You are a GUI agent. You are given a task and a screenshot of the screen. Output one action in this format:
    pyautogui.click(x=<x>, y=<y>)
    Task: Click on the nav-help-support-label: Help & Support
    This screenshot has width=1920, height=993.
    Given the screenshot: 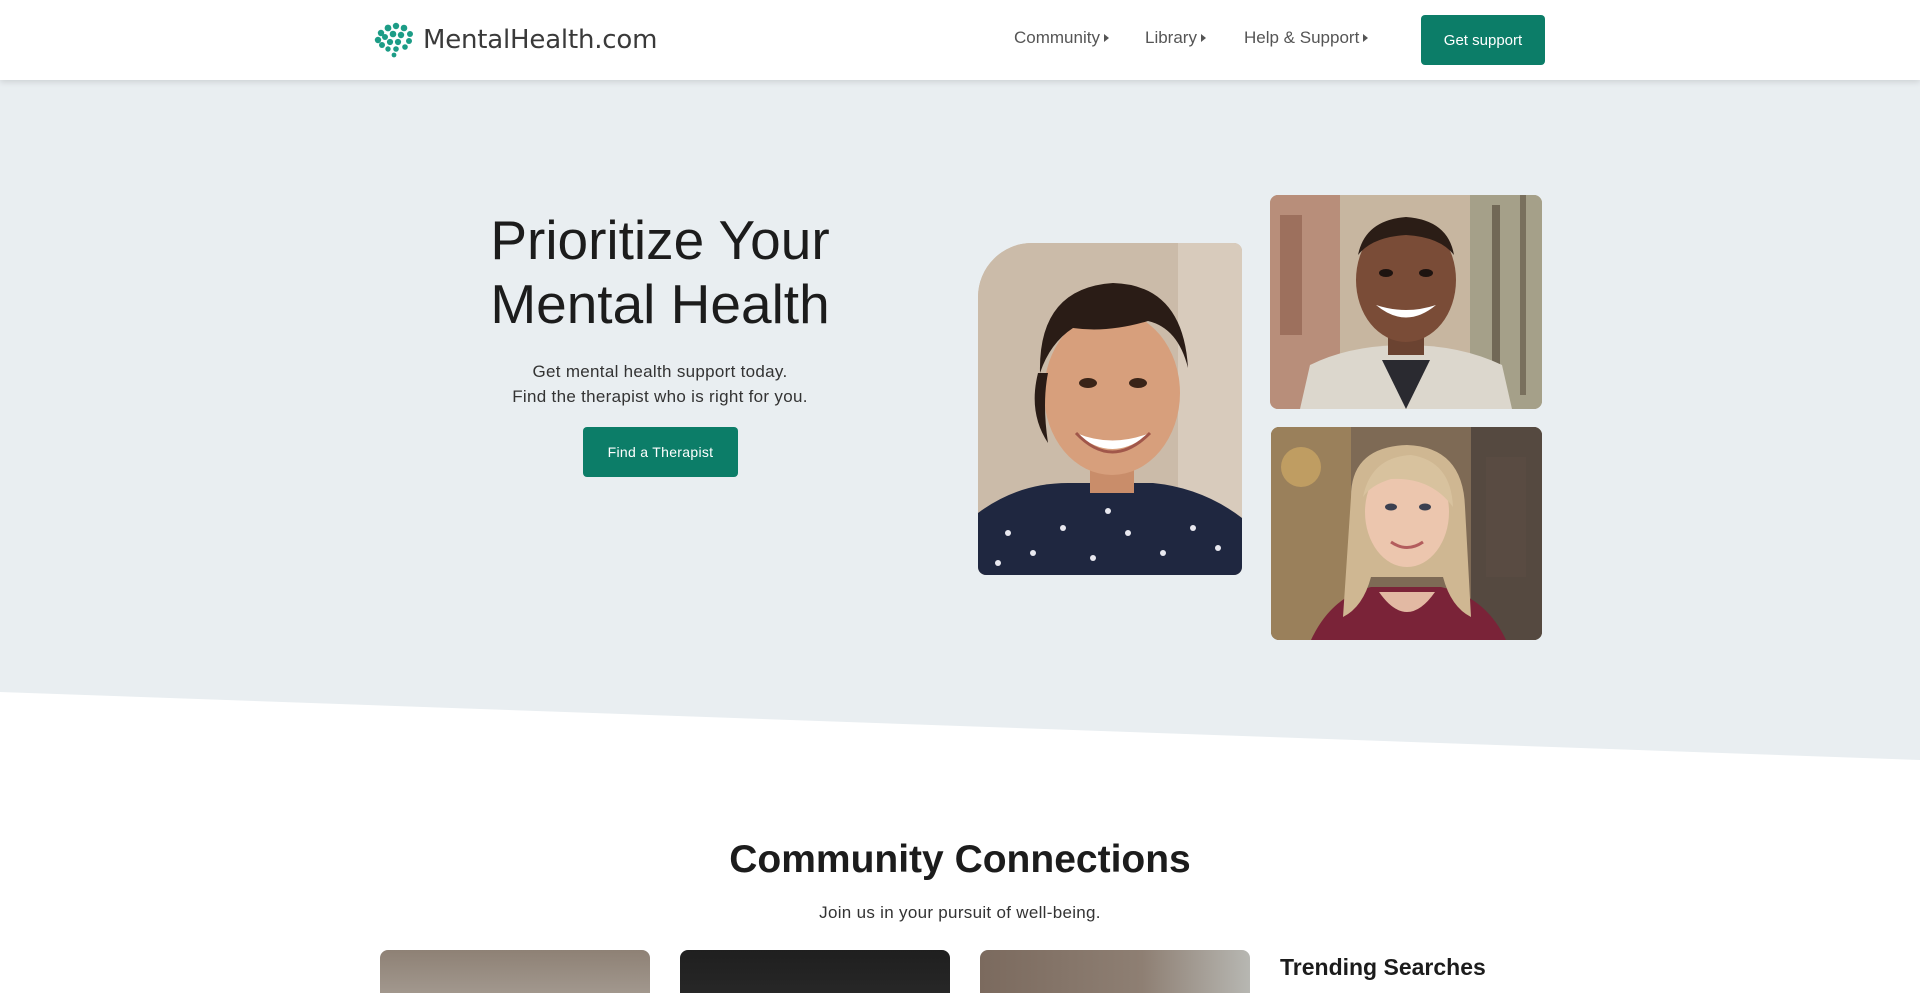 What is the action you would take?
    pyautogui.click(x=1302, y=37)
    